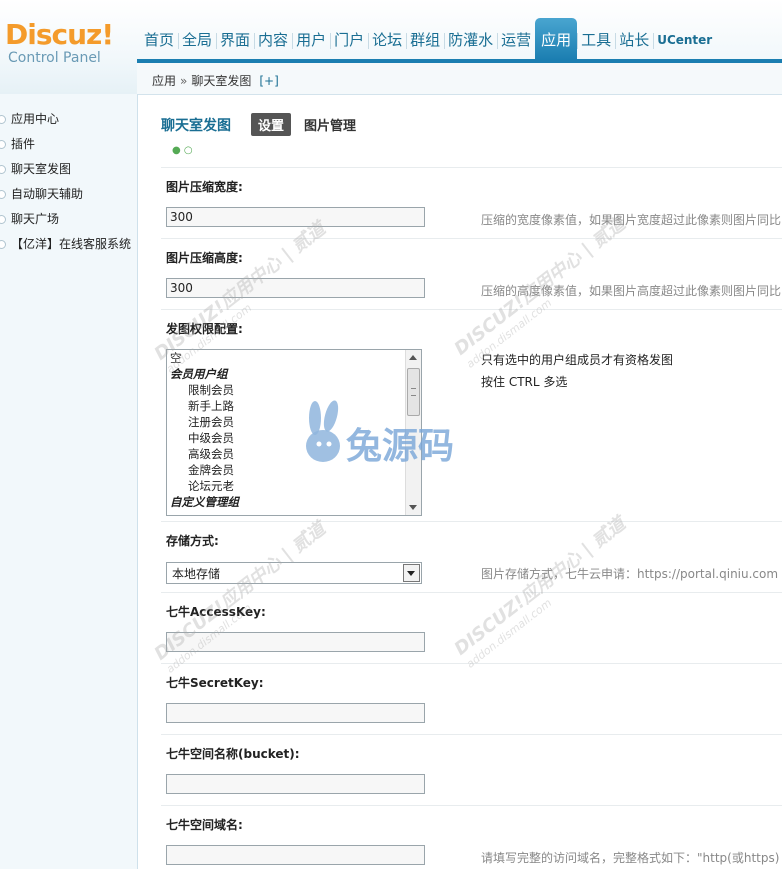 This screenshot has height=869, width=782. What do you see at coordinates (540, 592) in the screenshot?
I see `discuz-watermark: DISCUZ!应用中心 | 贰道 addon.dismall.com` at bounding box center [540, 592].